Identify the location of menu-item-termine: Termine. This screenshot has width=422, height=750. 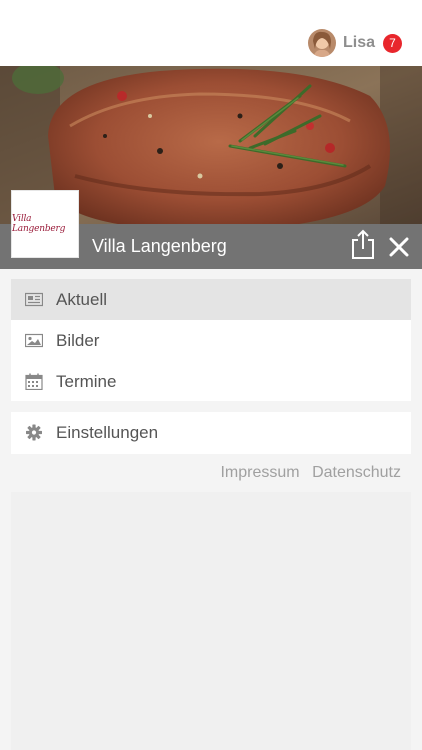
(211, 381).